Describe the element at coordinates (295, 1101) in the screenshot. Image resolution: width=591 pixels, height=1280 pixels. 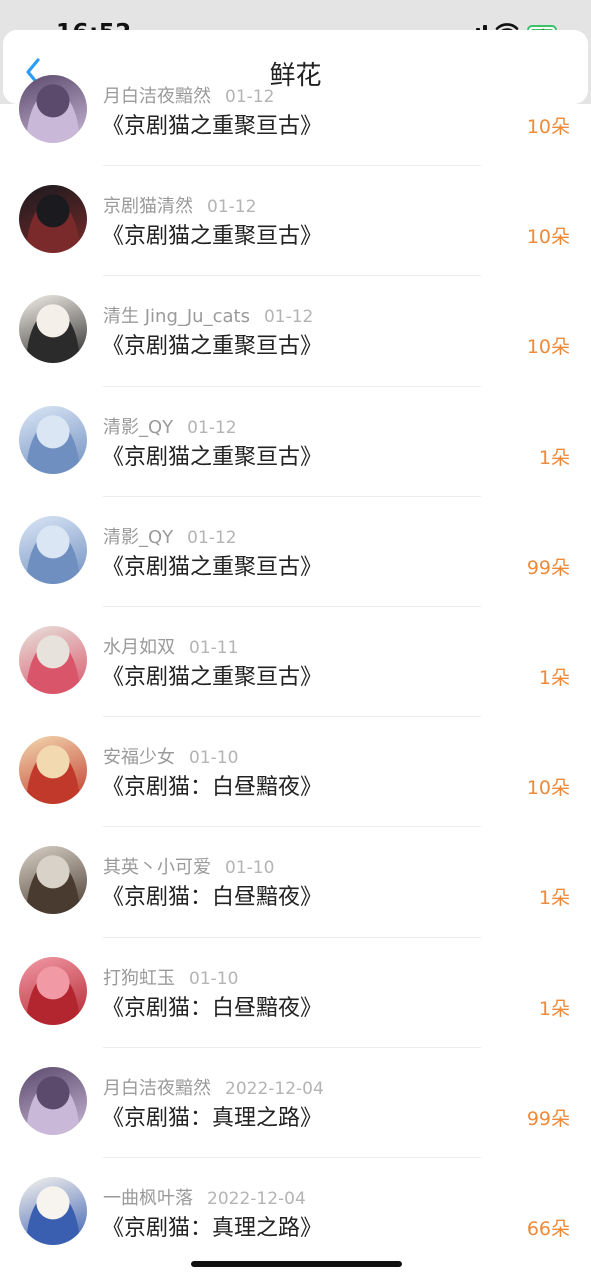
I see `gift-row: 月白洁夜黯然 2022-12-04 《京剧猫：真理之路》 99朵` at that location.